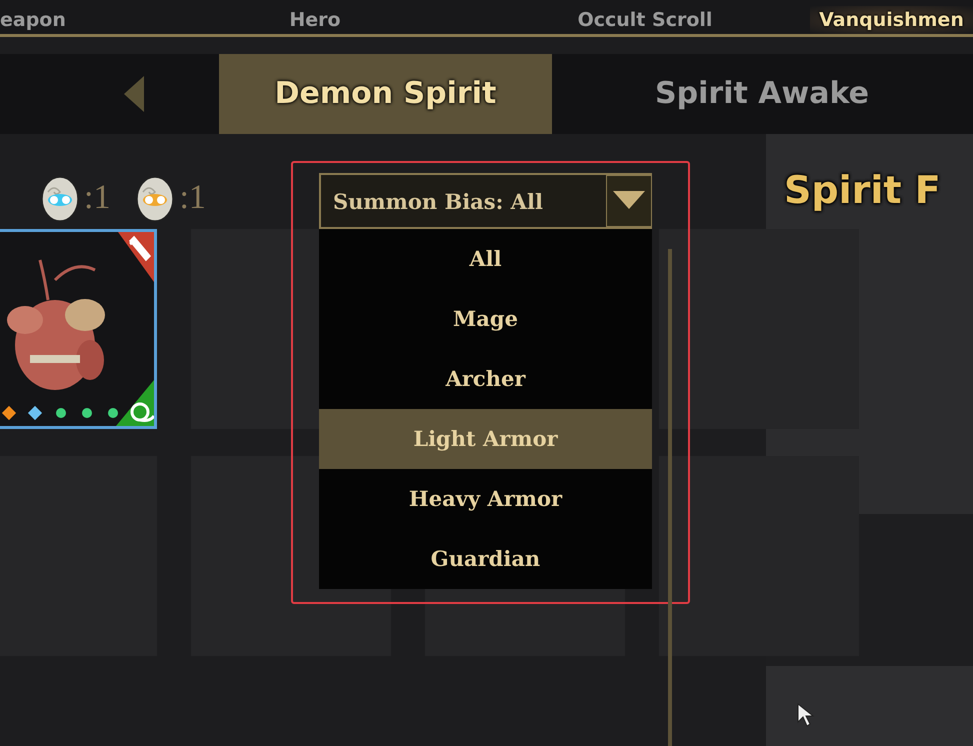 Image resolution: width=973 pixels, height=746 pixels. Describe the element at coordinates (670, 497) in the screenshot. I see `scrollbar` at that location.